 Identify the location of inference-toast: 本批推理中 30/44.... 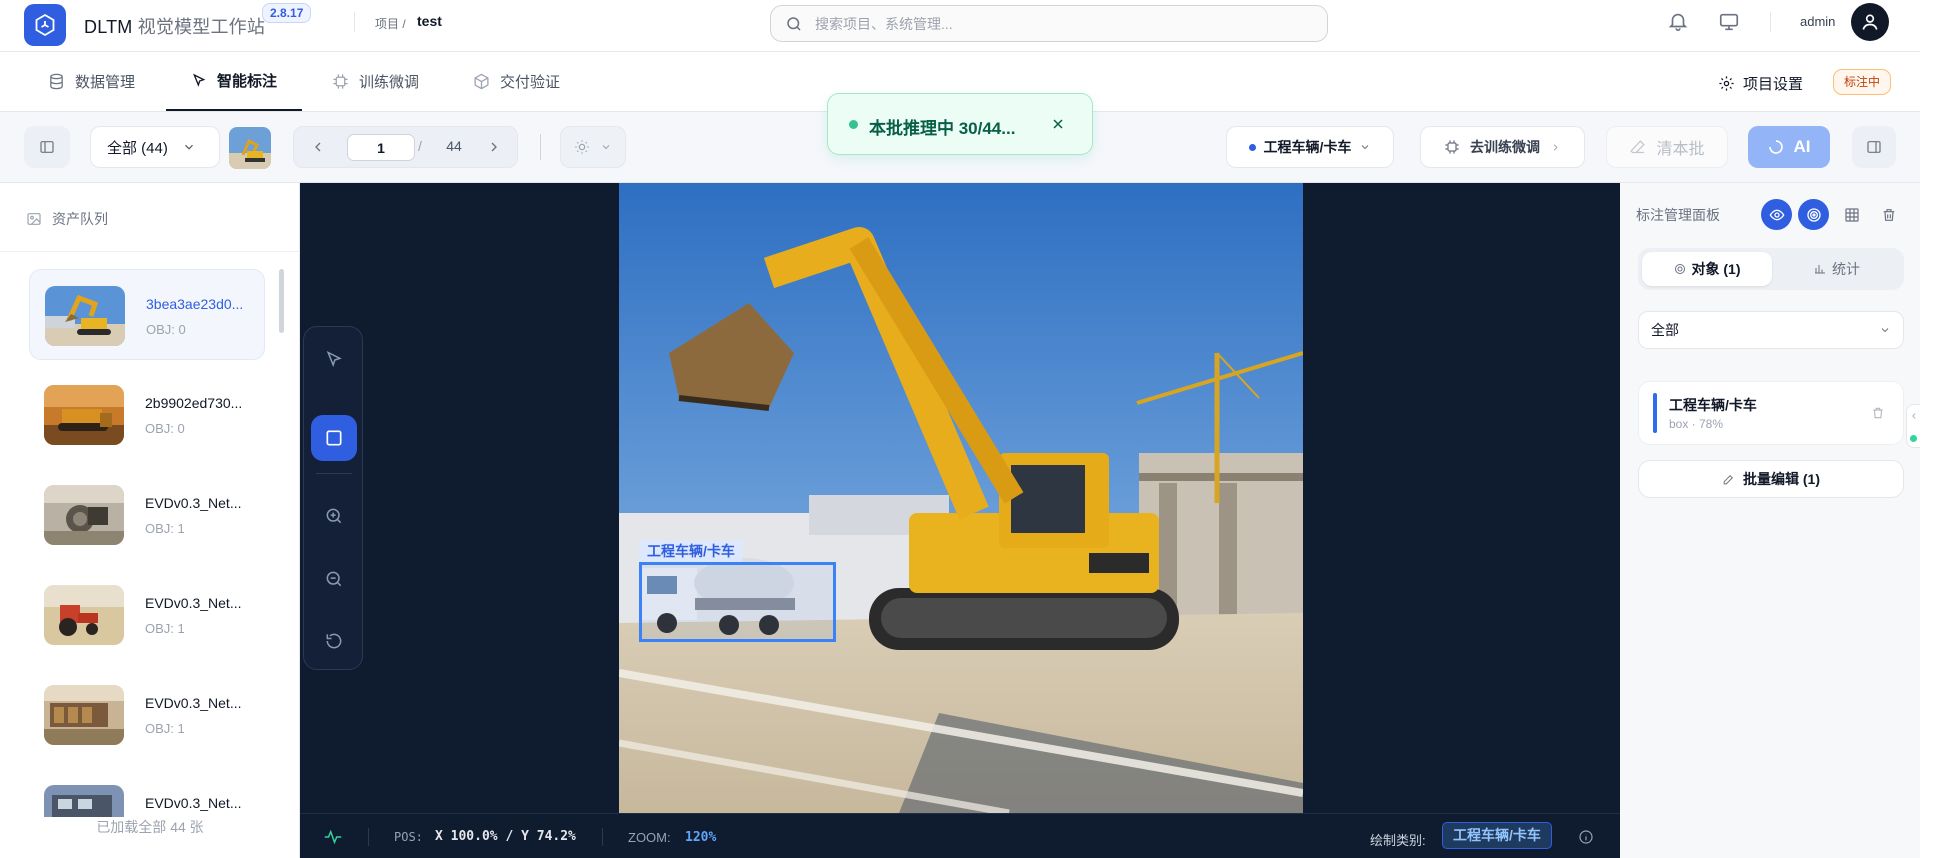
(960, 124).